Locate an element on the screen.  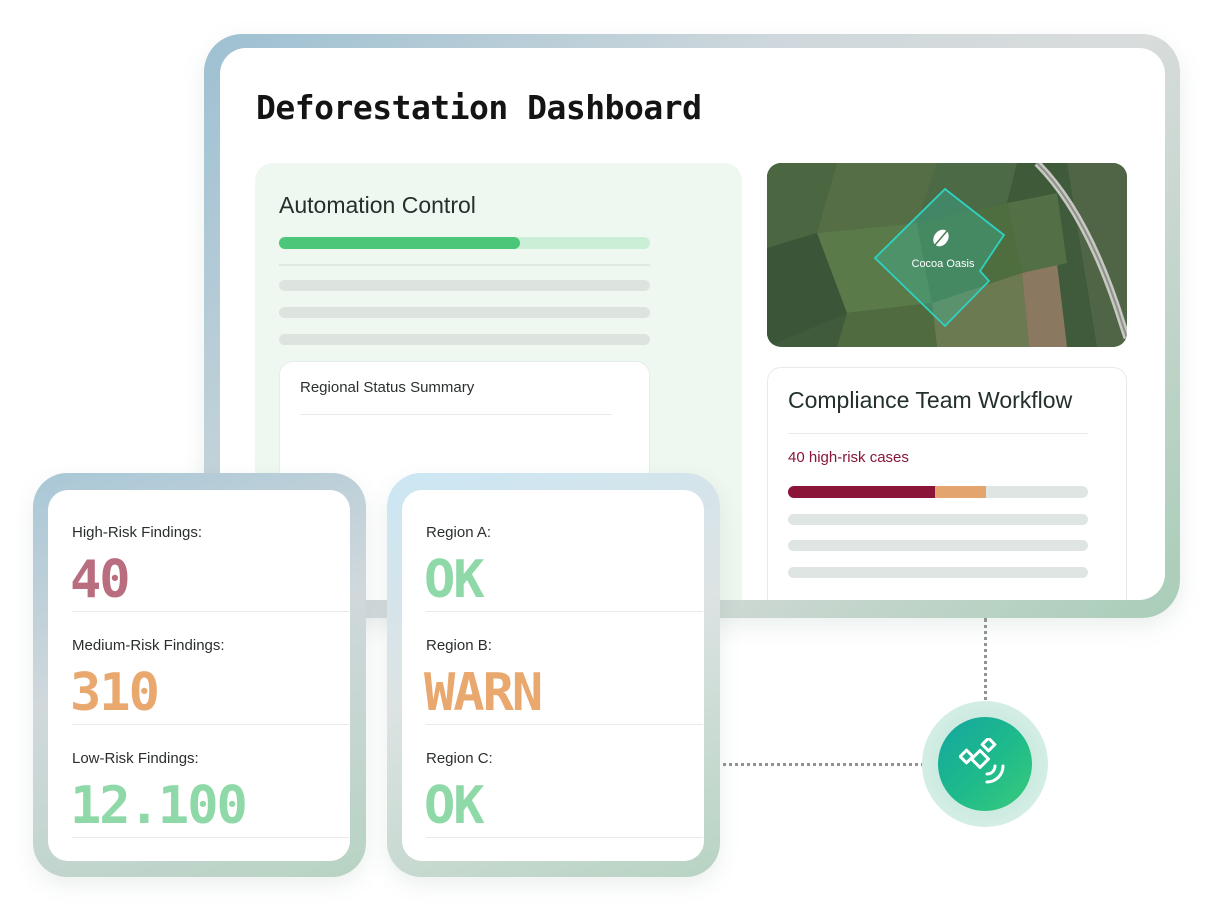
high-risk-findings: High-Risk Findings: 40 is located at coordinates (209, 556).